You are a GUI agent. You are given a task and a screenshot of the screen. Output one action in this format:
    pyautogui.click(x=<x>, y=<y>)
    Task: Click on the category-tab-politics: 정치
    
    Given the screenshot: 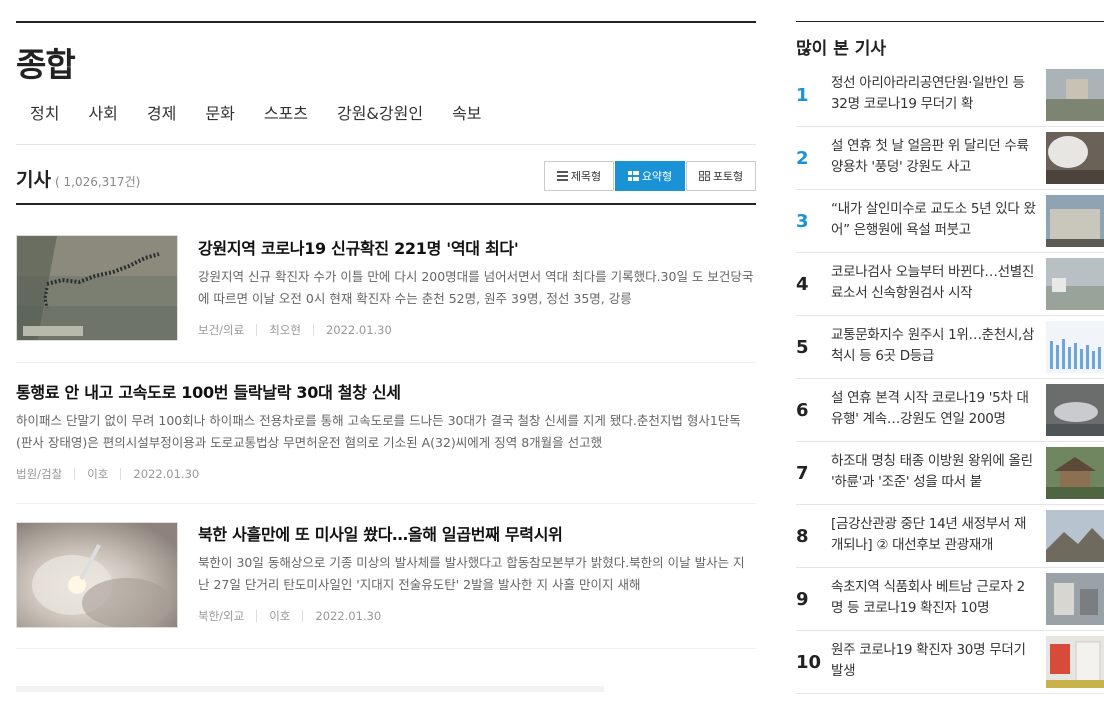 What is the action you would take?
    pyautogui.click(x=44, y=115)
    